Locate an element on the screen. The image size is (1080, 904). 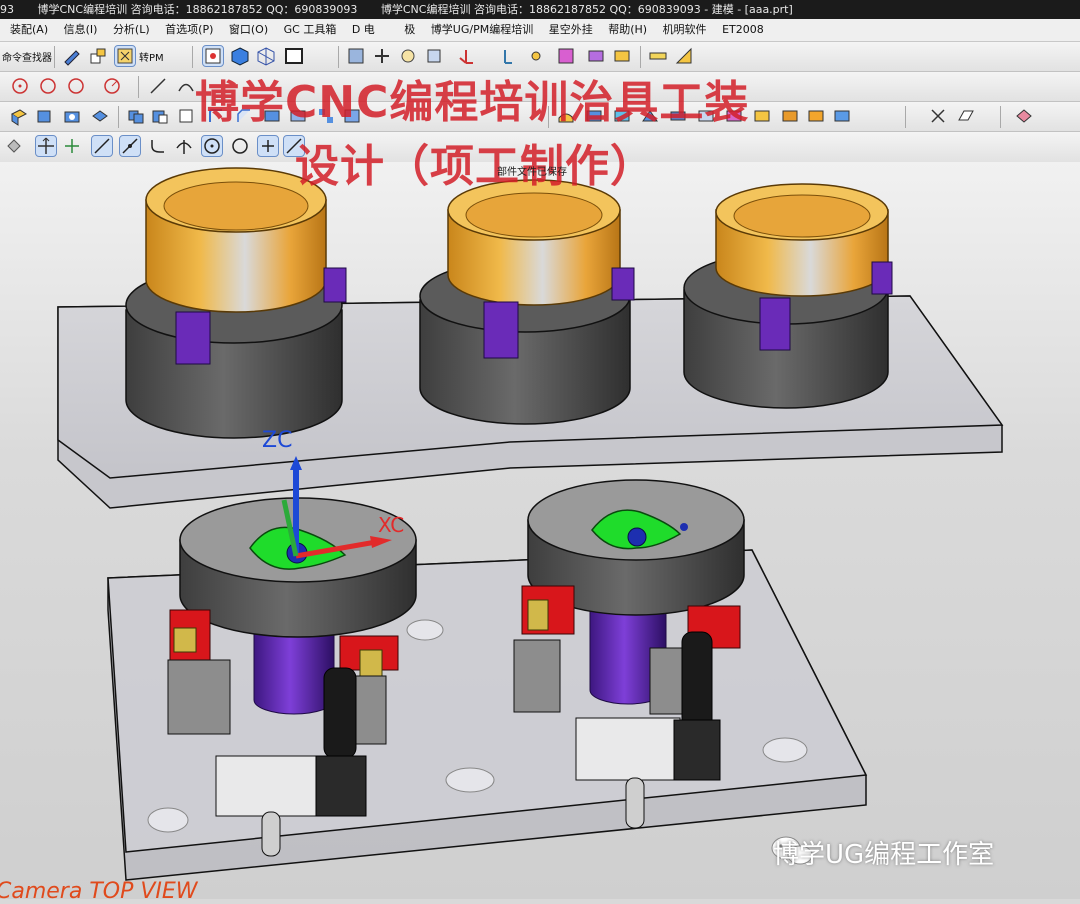
axis-label-xc: XC is located at coordinates (391, 525).